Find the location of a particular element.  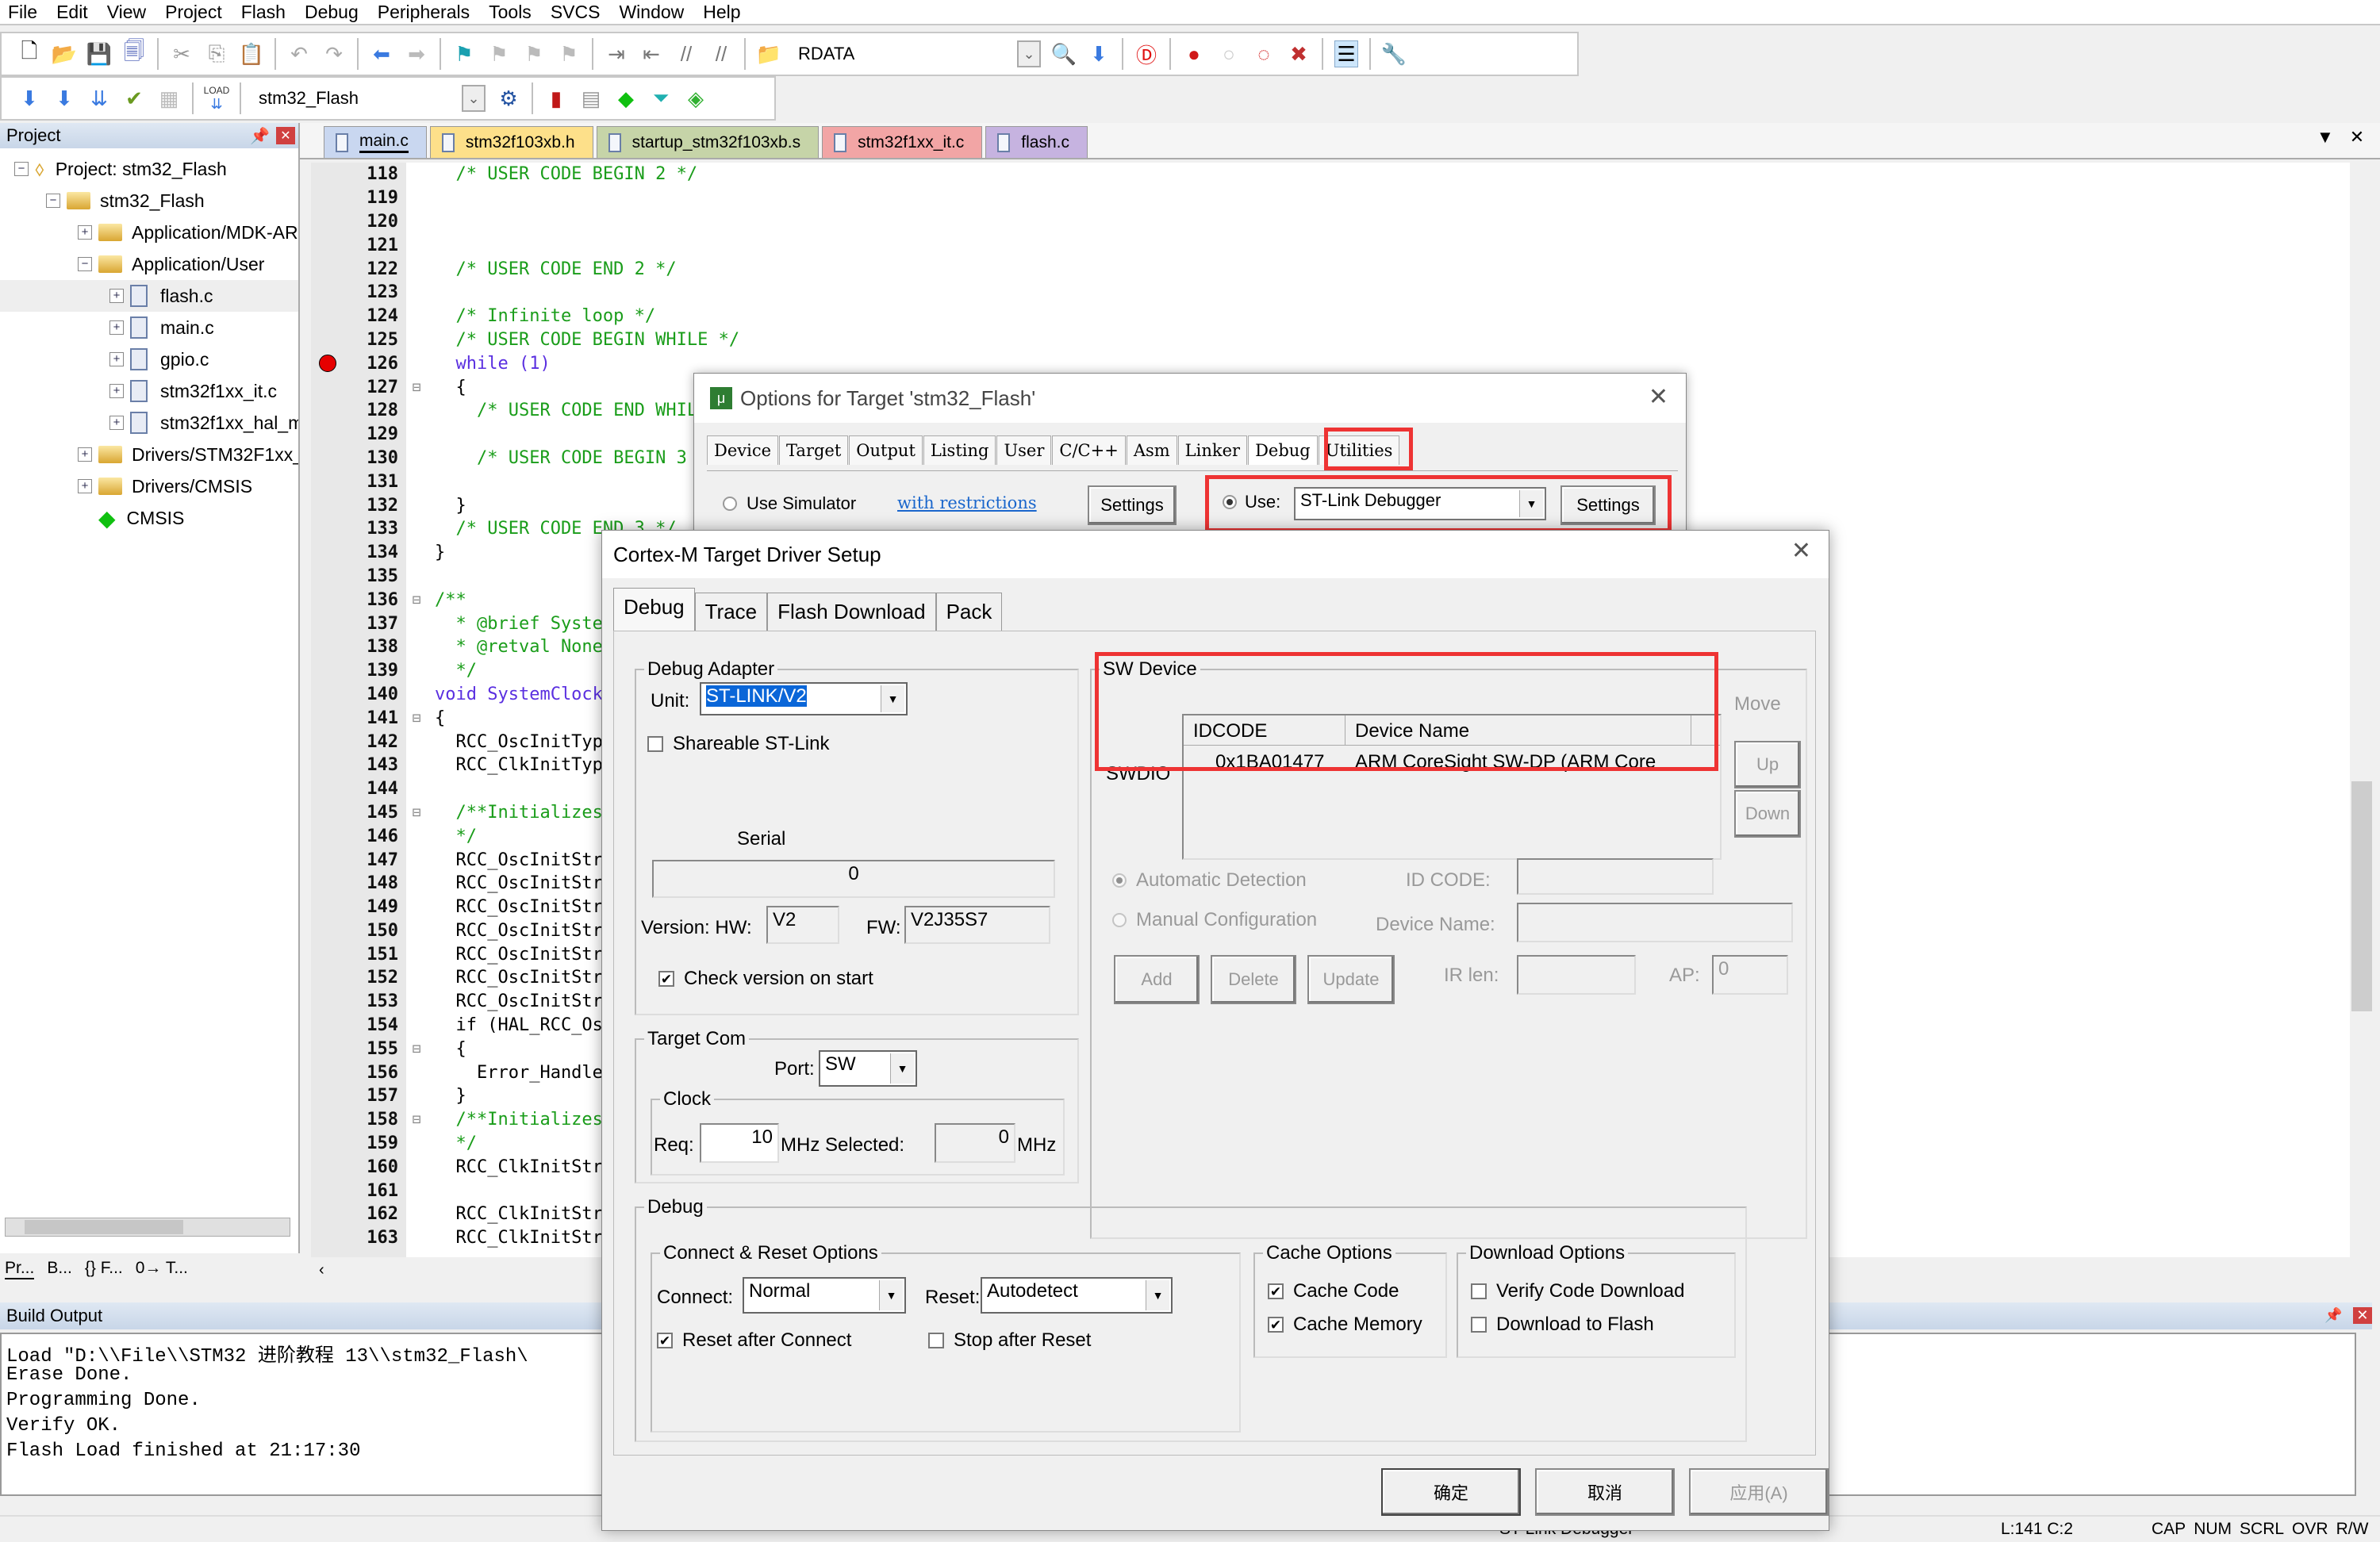

open-folder-icon: 📂 is located at coordinates (64, 53).